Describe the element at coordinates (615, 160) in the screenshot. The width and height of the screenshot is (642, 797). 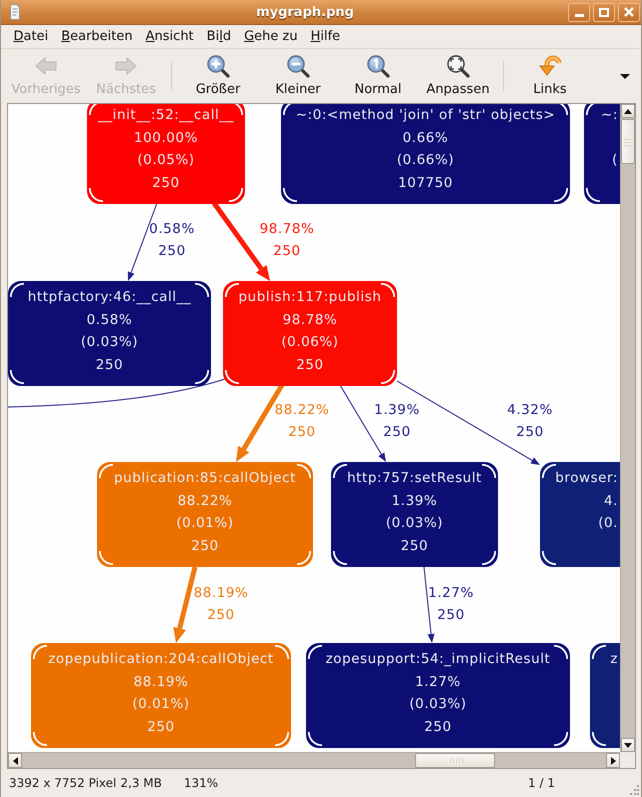
I see `node-self: (` at that location.